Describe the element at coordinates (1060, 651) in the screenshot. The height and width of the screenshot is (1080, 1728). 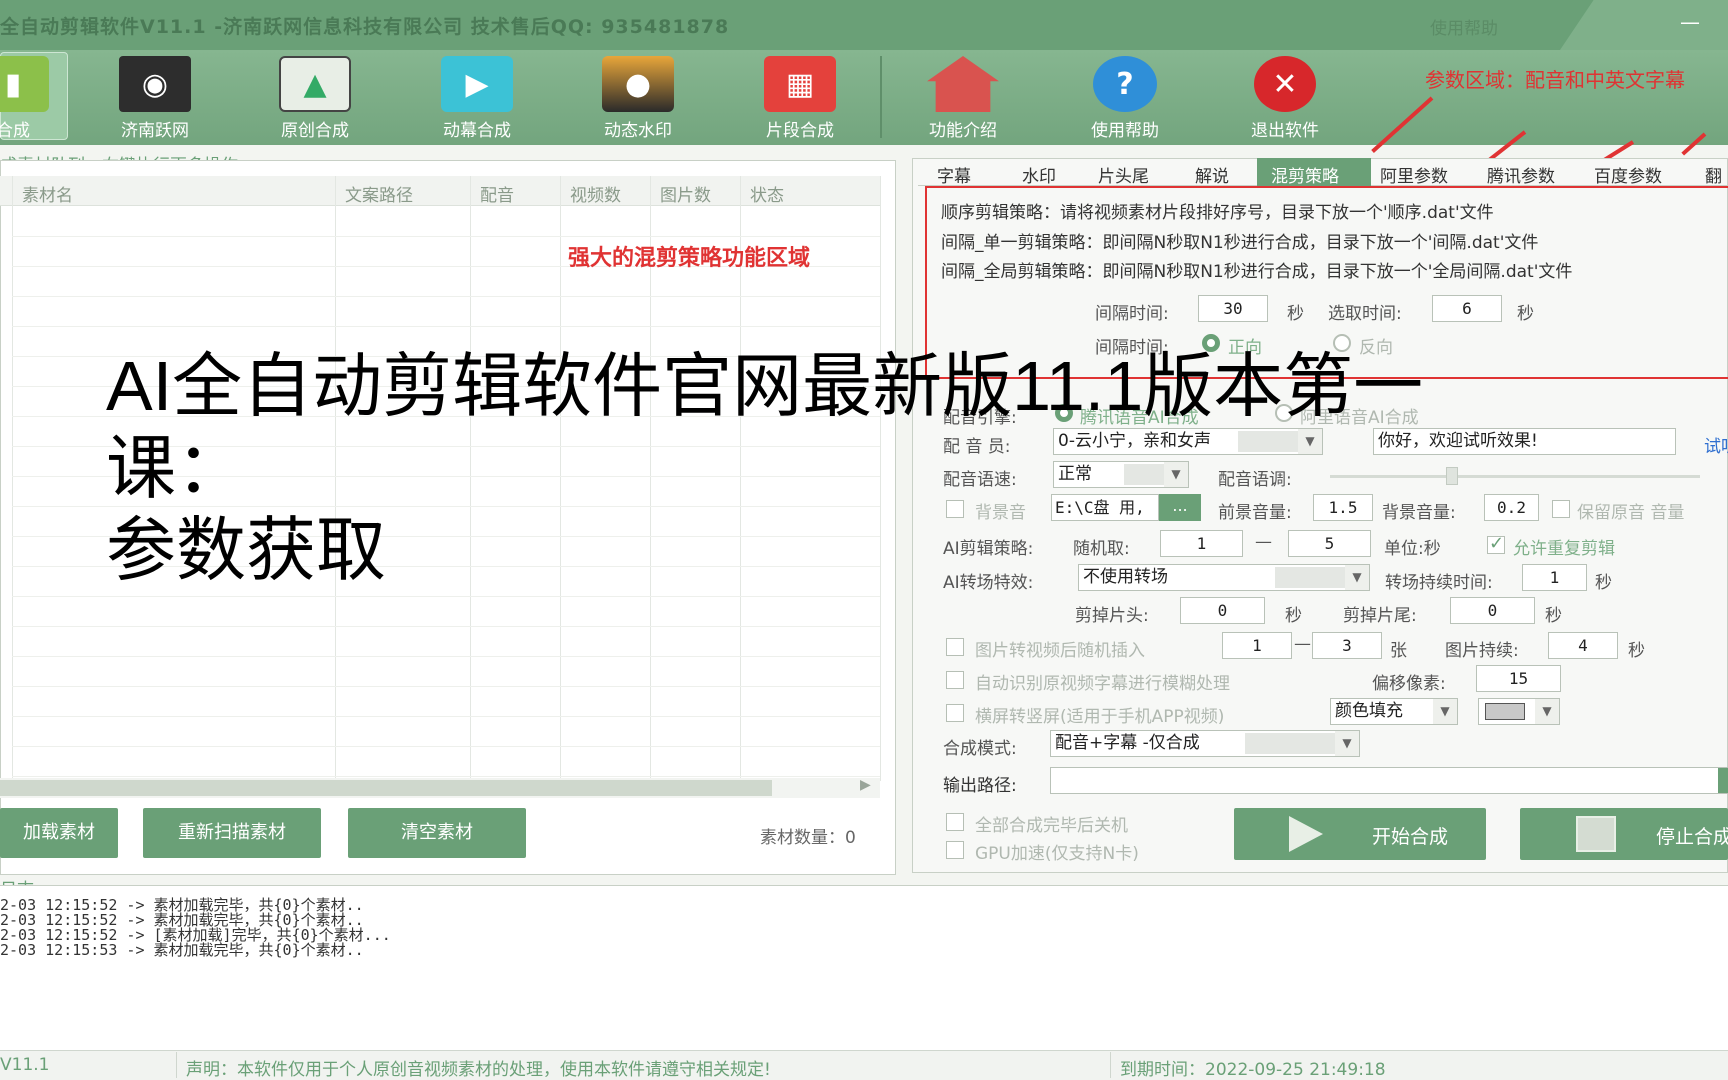
I see `image-insert-label: 图片转视频后随机插入` at that location.